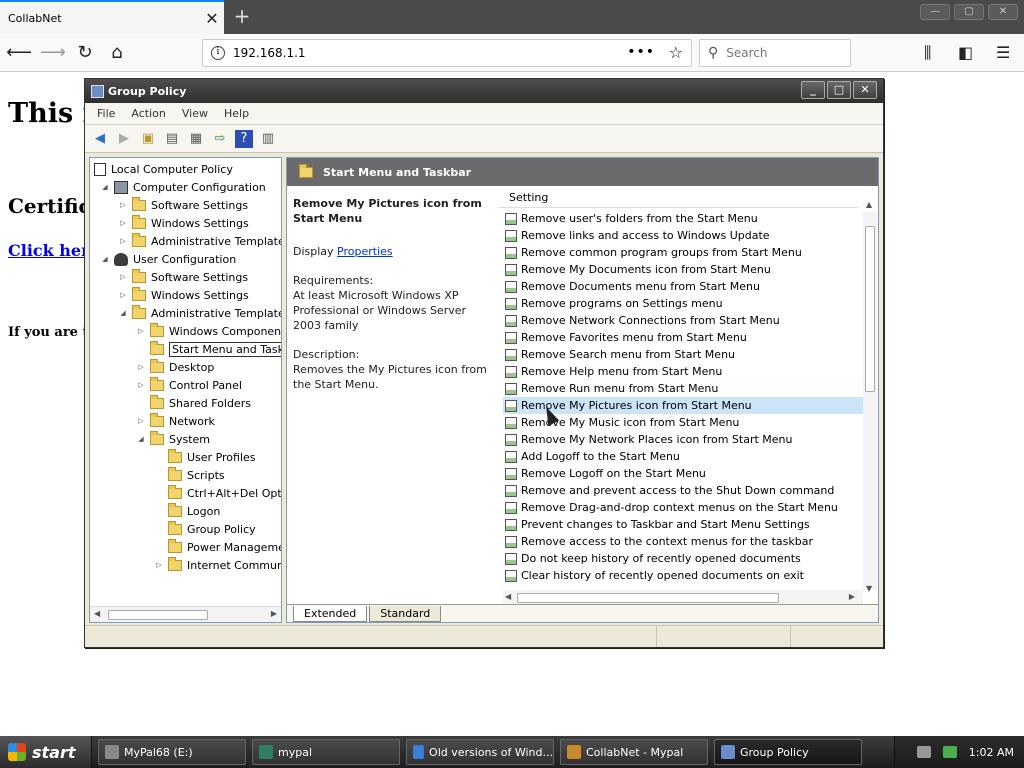 Image resolution: width=1024 pixels, height=768 pixels. I want to click on taskbar-item-mypal68-drive: MyPal68 (E:), so click(172, 752).